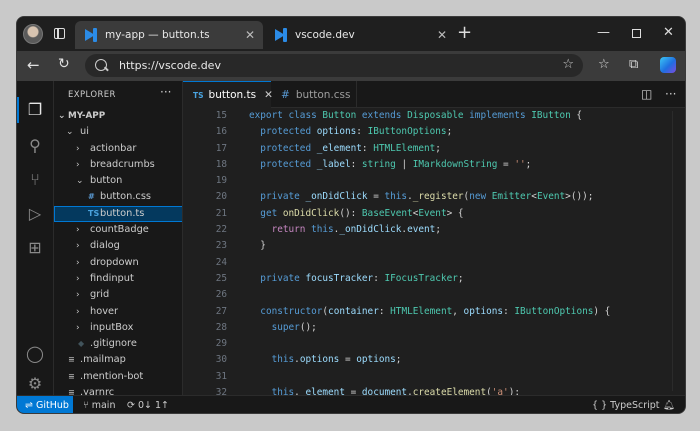 Image resolution: width=700 pixels, height=431 pixels. Describe the element at coordinates (314, 94) in the screenshot. I see `editor-tab-button-css: # button.css` at that location.